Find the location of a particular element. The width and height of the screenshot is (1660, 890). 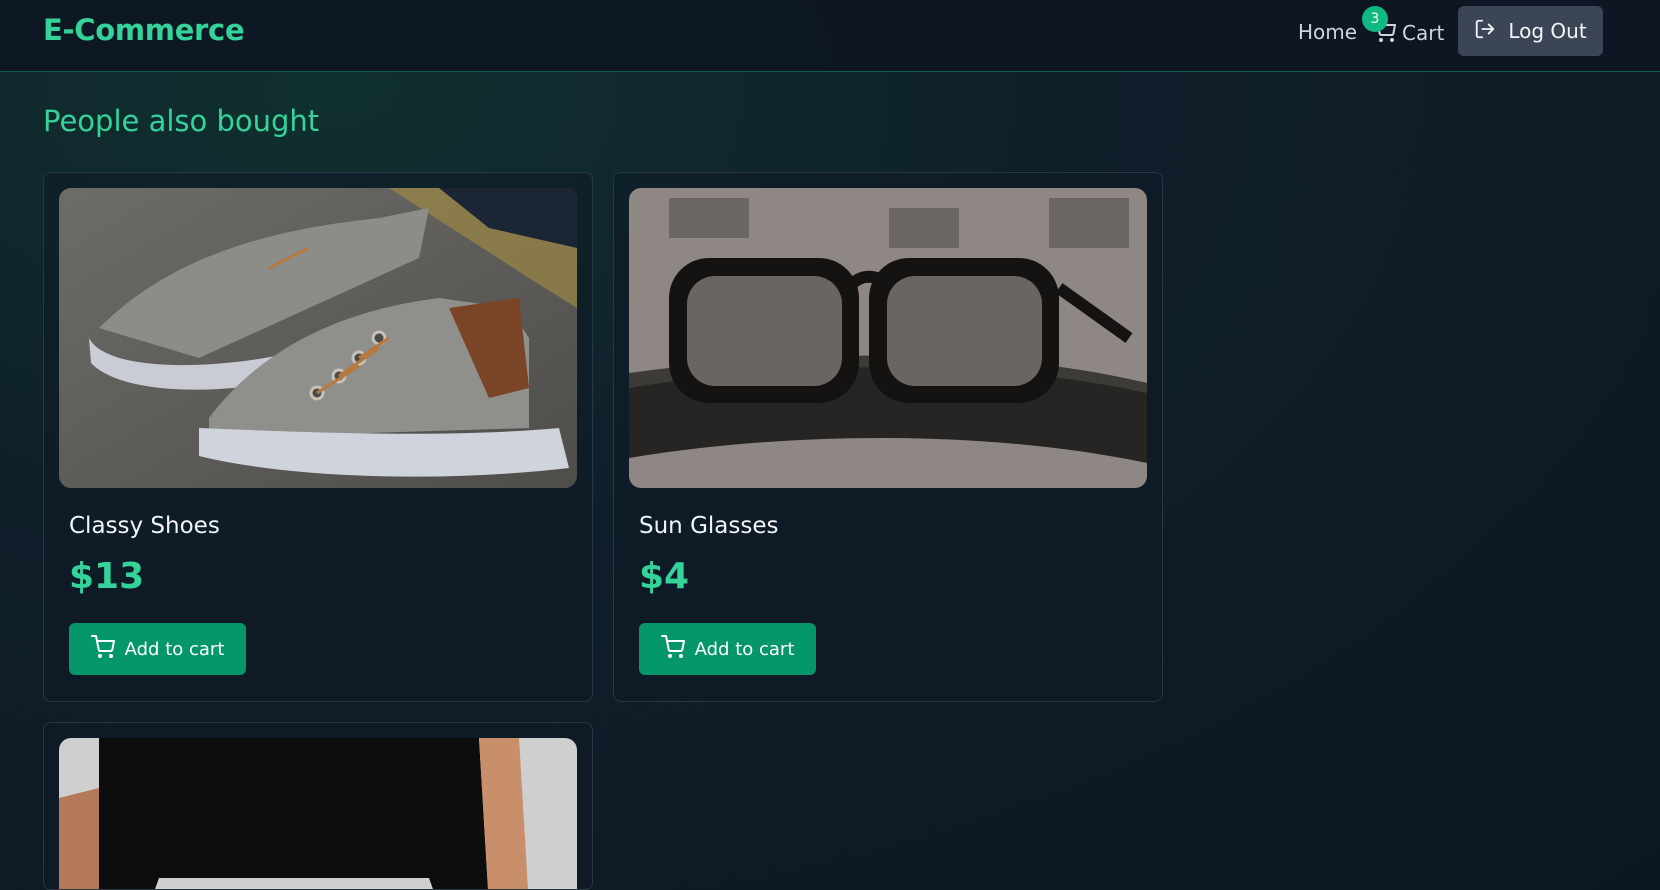

logout-label: Log Out is located at coordinates (1547, 31).